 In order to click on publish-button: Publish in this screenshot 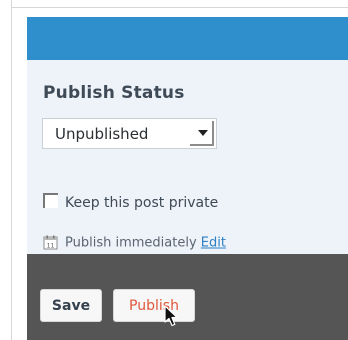, I will do `click(154, 305)`.